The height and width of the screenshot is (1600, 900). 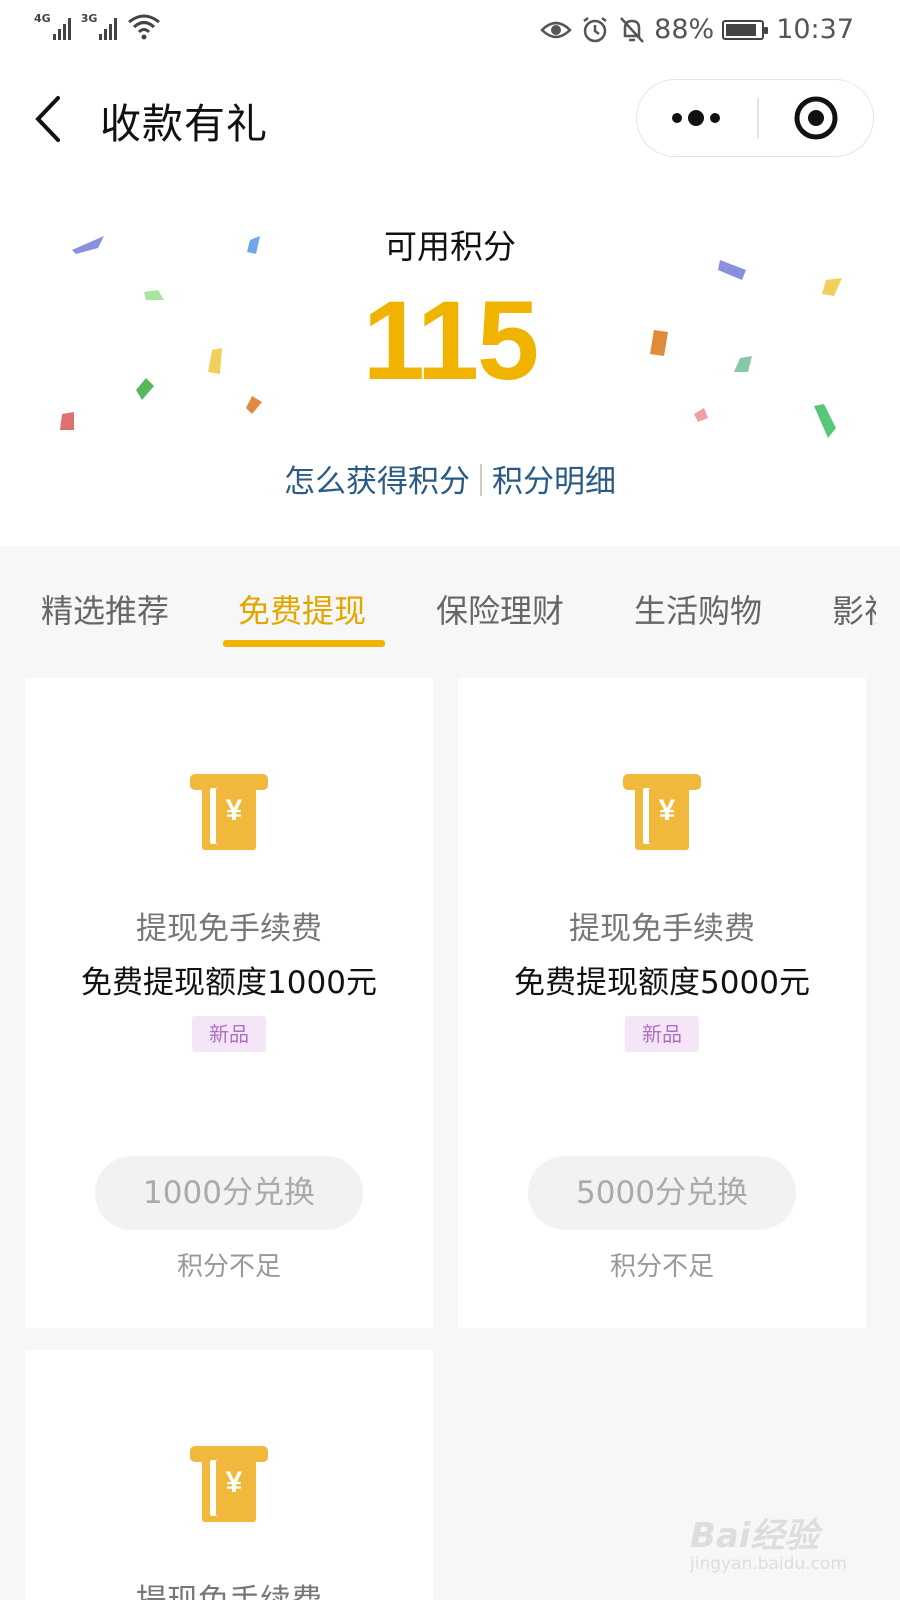 I want to click on wifi-icon, so click(x=144, y=27).